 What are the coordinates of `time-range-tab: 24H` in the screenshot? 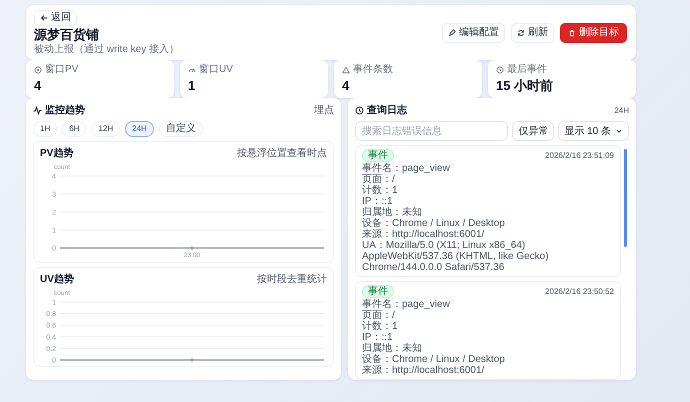 It's located at (139, 129).